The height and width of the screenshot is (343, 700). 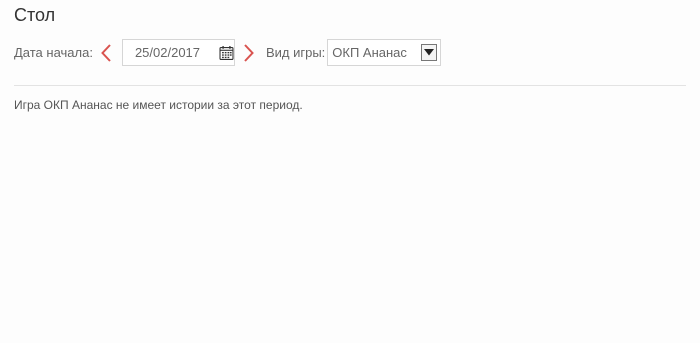 I want to click on game-type-select: ОКП Ананас, so click(x=384, y=52).